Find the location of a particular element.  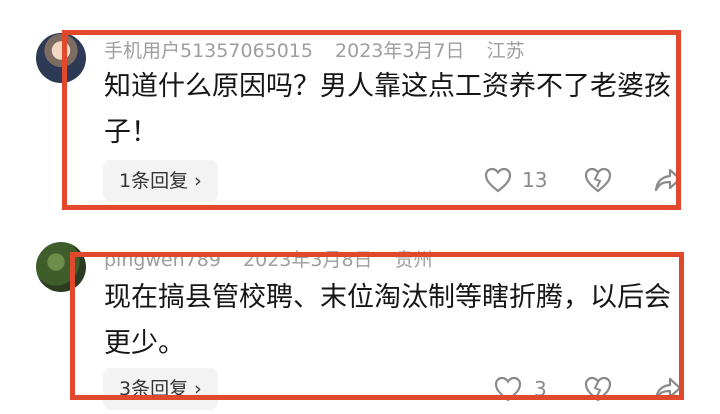

comment-date: 2023年3月8日 is located at coordinates (308, 260).